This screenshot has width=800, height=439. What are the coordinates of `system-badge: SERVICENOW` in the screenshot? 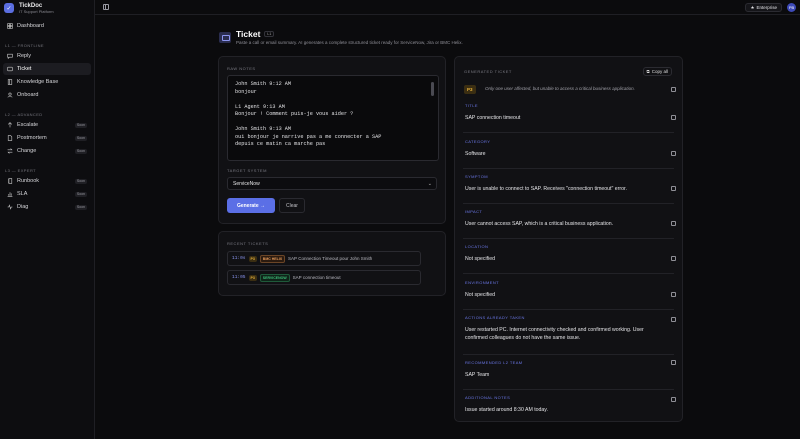 It's located at (274, 277).